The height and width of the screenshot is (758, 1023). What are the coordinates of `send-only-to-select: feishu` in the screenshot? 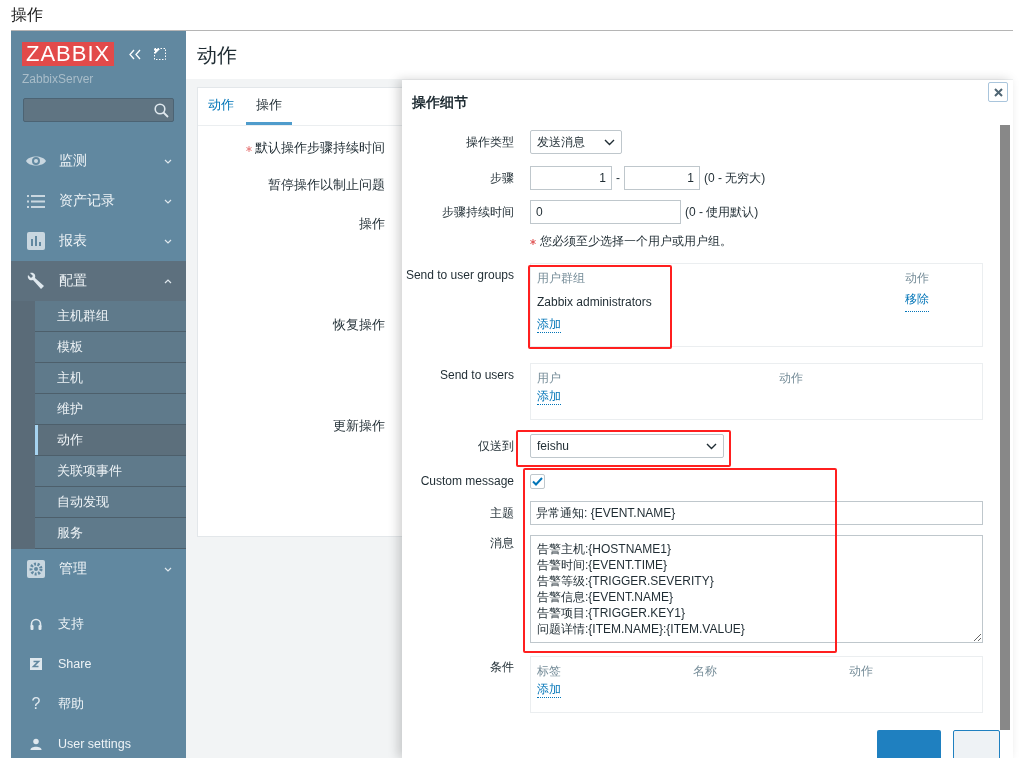 It's located at (627, 446).